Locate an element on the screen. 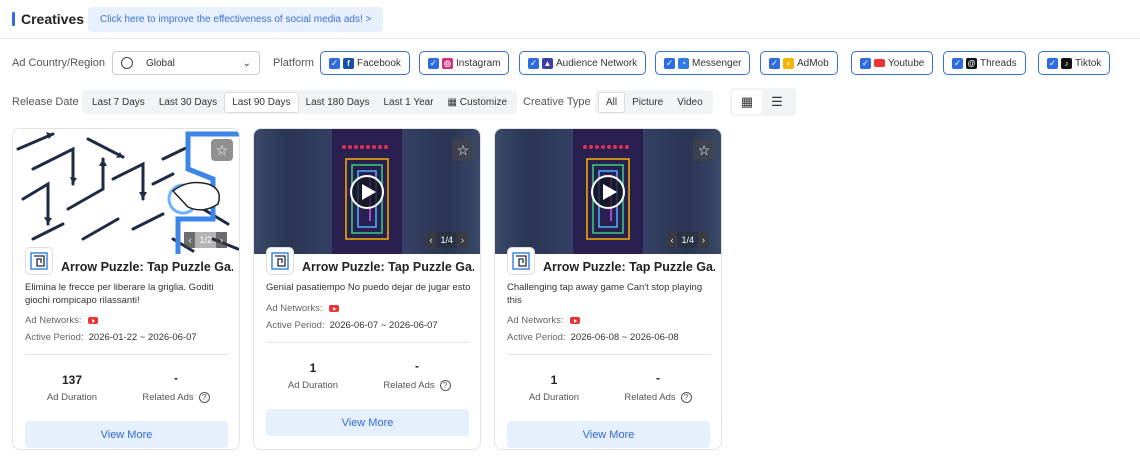  grid-view-icon: ▦ is located at coordinates (747, 102).